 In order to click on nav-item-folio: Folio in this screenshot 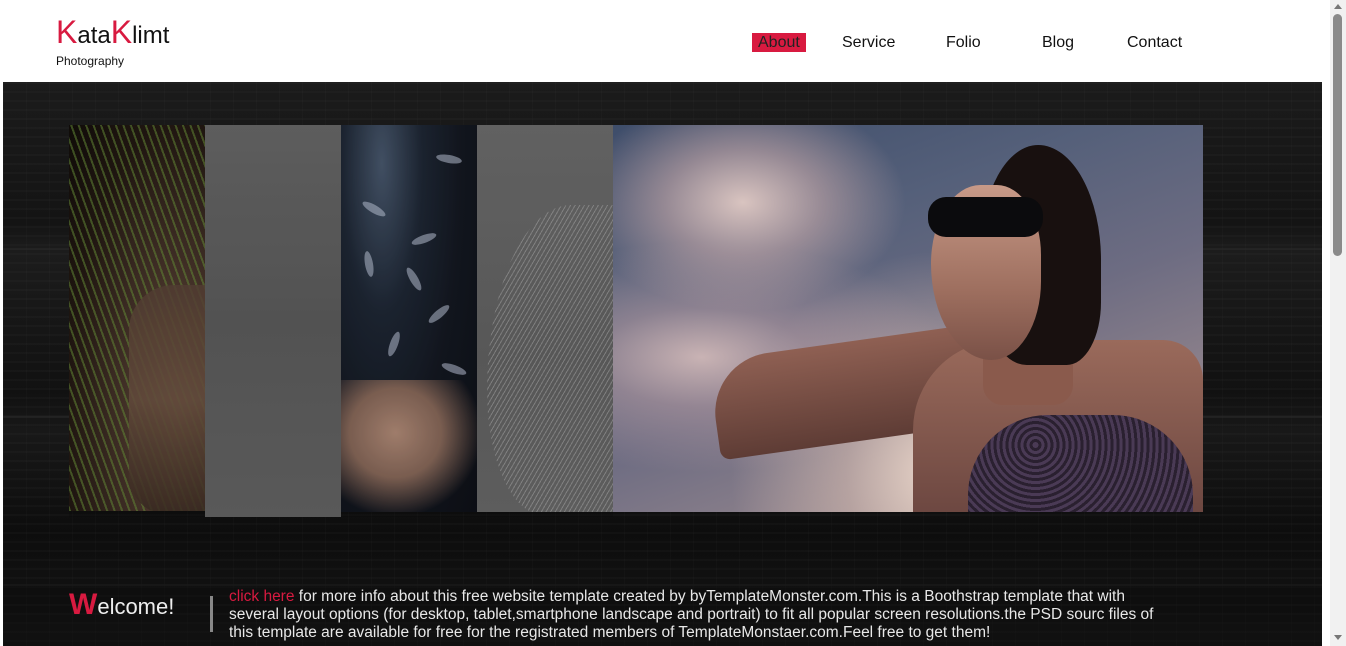, I will do `click(963, 42)`.